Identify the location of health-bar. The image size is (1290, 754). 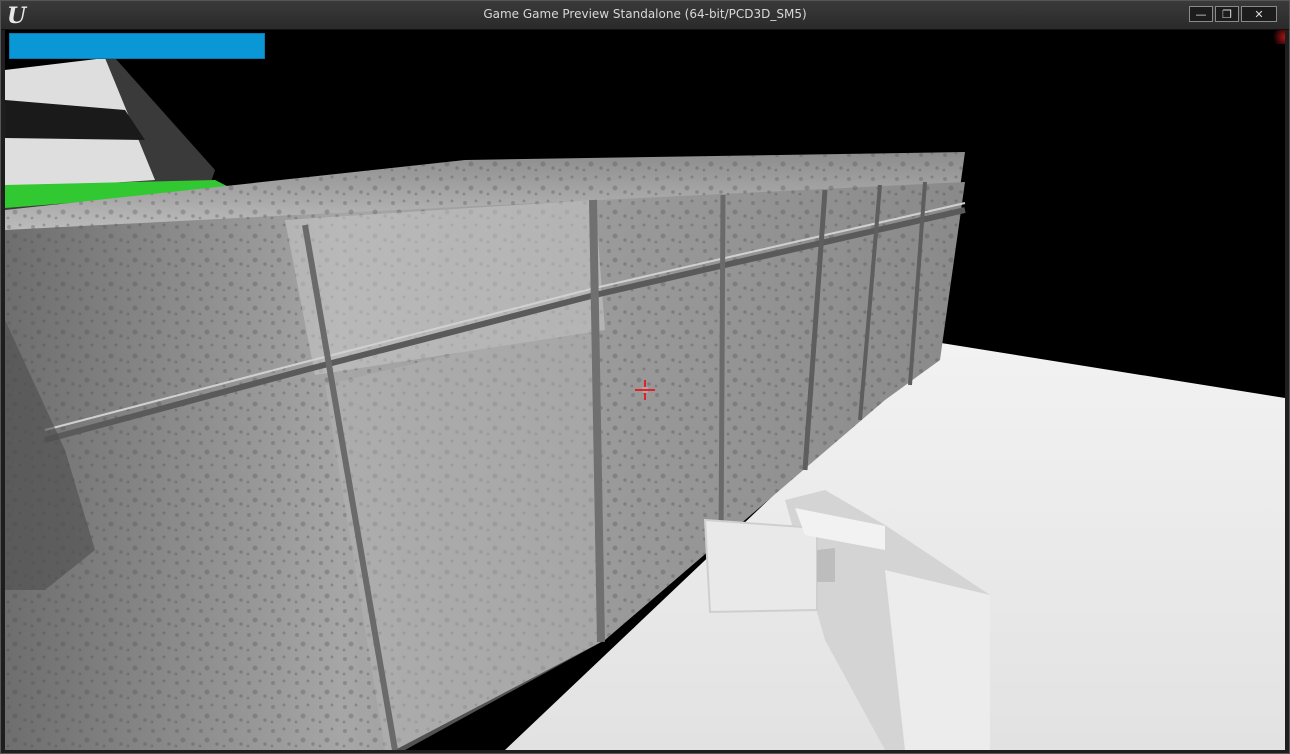
(137, 46).